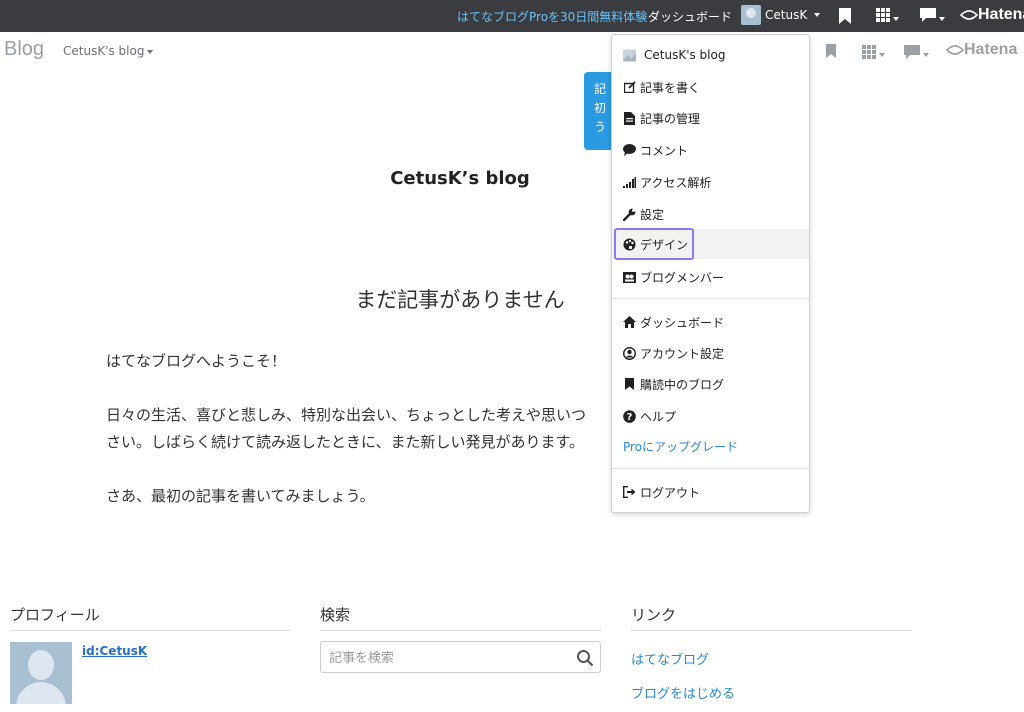 The image size is (1024, 712). What do you see at coordinates (114, 651) in the screenshot?
I see `profile-id-link: id:CetusK` at bounding box center [114, 651].